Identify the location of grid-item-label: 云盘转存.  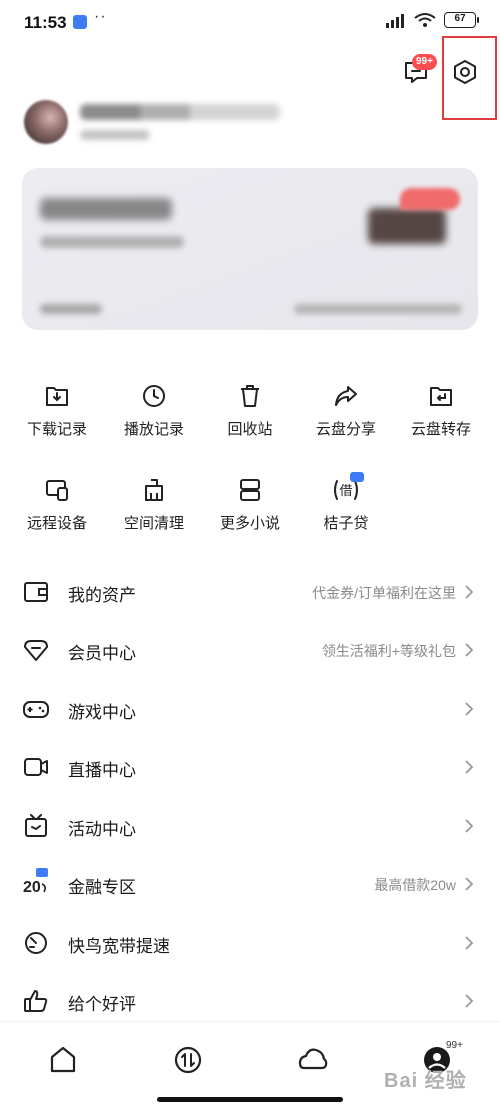
(440, 429).